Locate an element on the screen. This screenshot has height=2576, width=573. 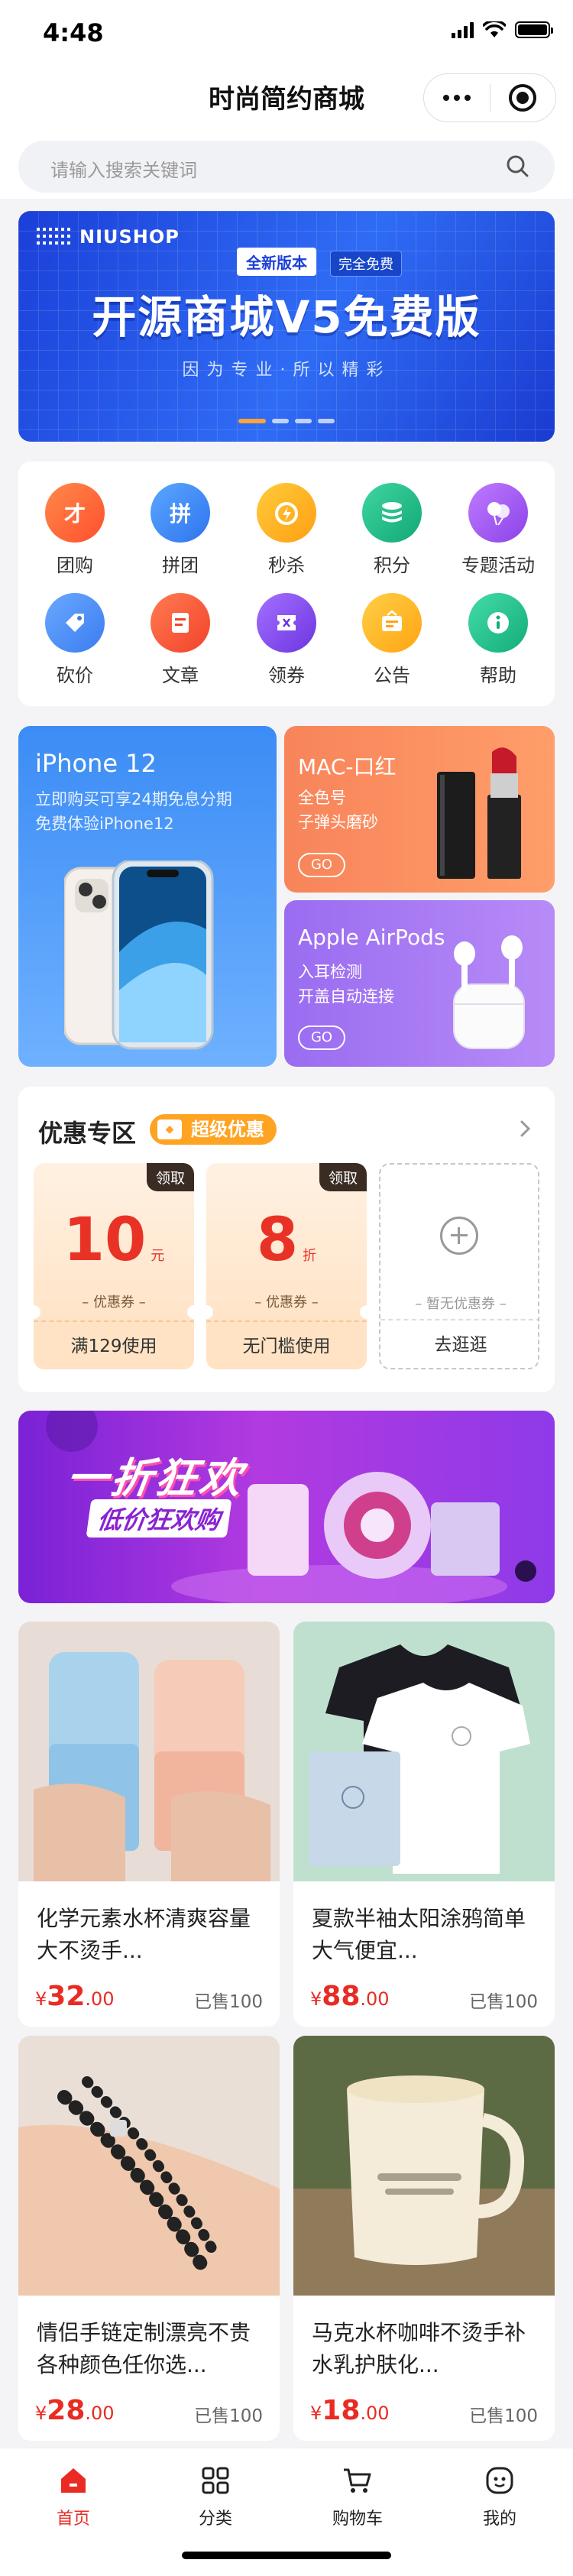
group-buy-icon: 才 is located at coordinates (75, 513).